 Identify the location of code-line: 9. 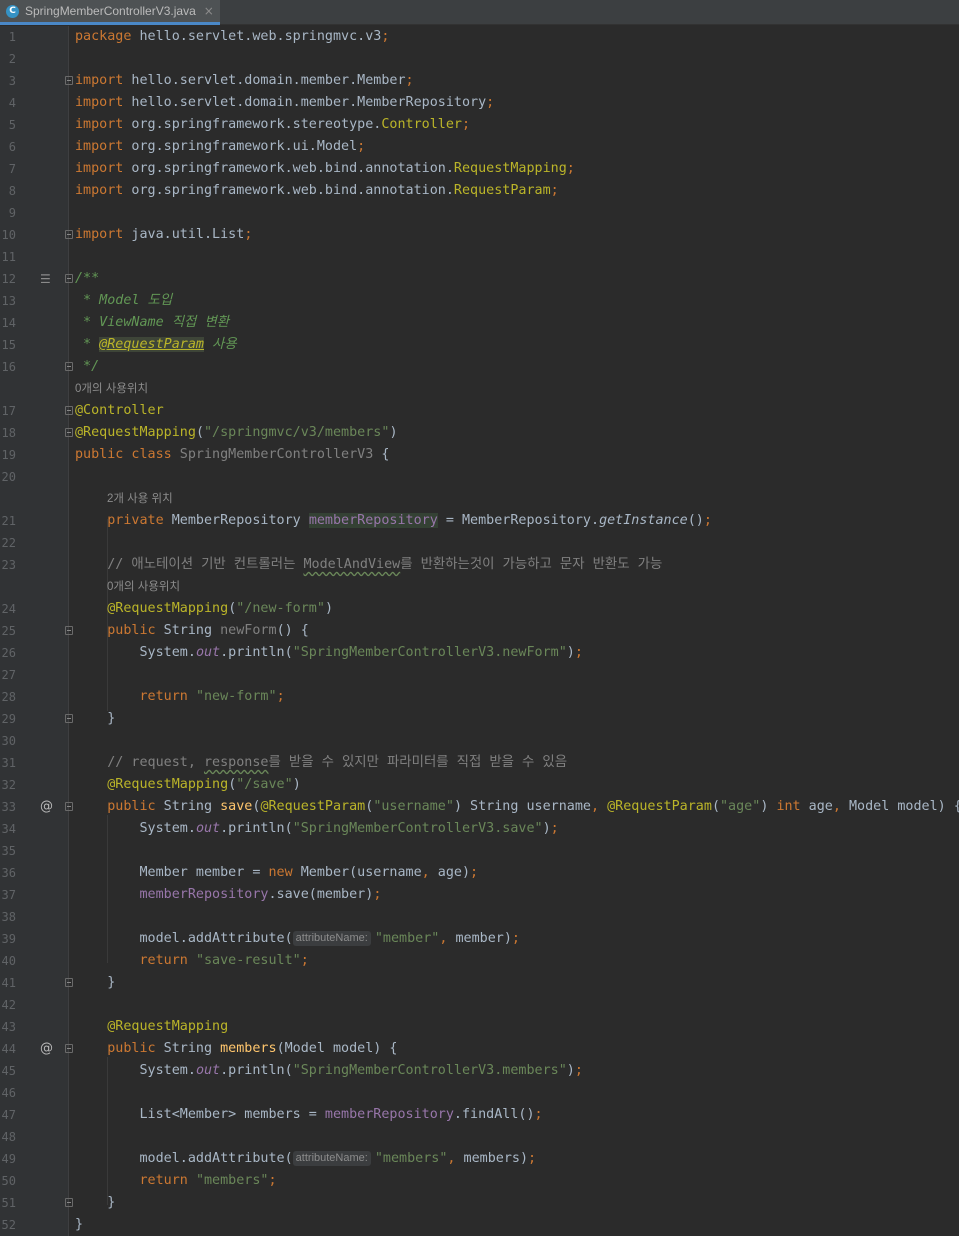
(479, 213).